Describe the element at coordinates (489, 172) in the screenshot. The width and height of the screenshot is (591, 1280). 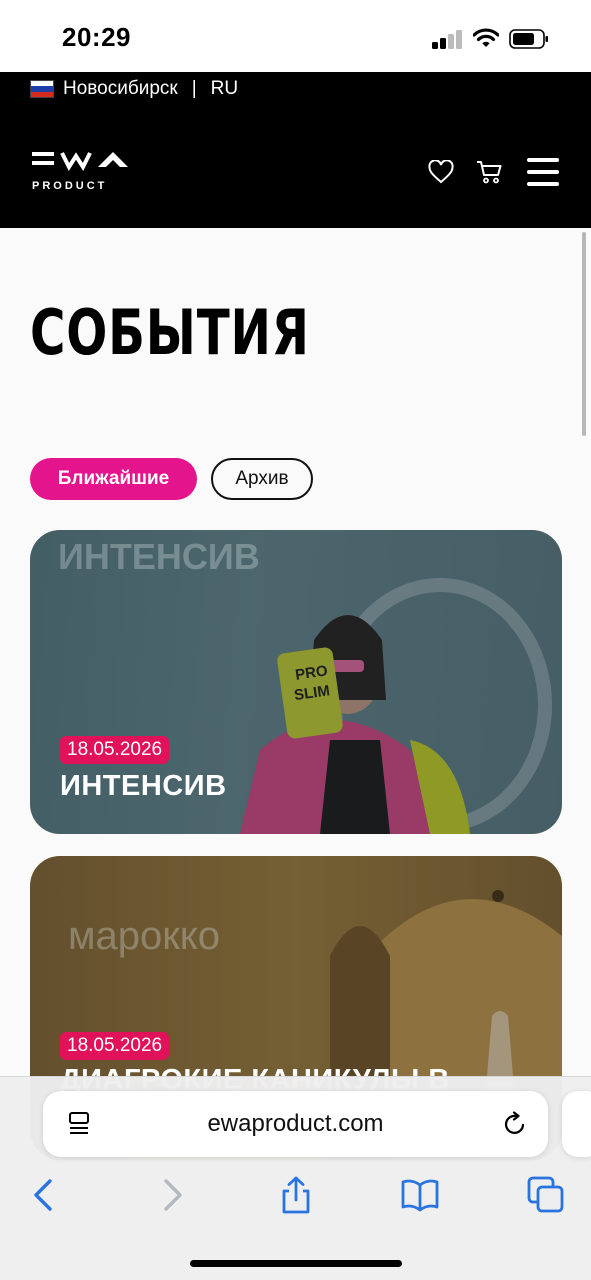
I see `cart-icon` at that location.